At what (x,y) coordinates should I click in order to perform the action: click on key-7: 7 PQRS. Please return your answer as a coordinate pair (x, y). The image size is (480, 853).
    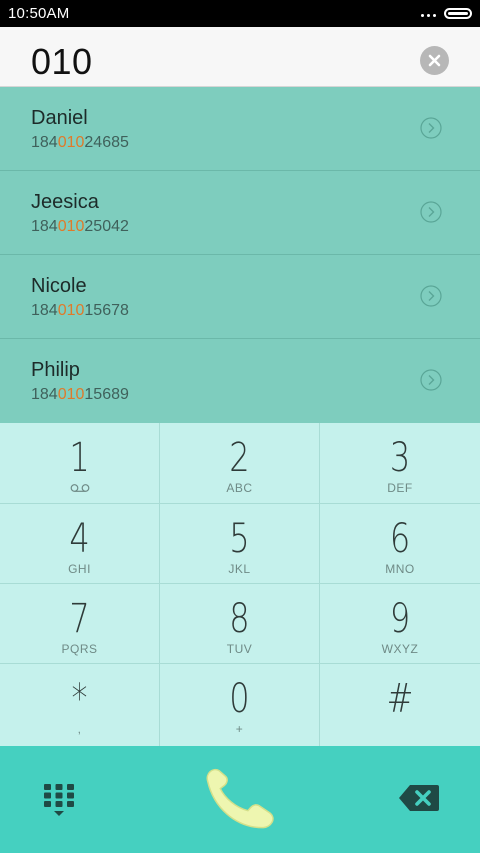
    Looking at the image, I should click on (80, 624).